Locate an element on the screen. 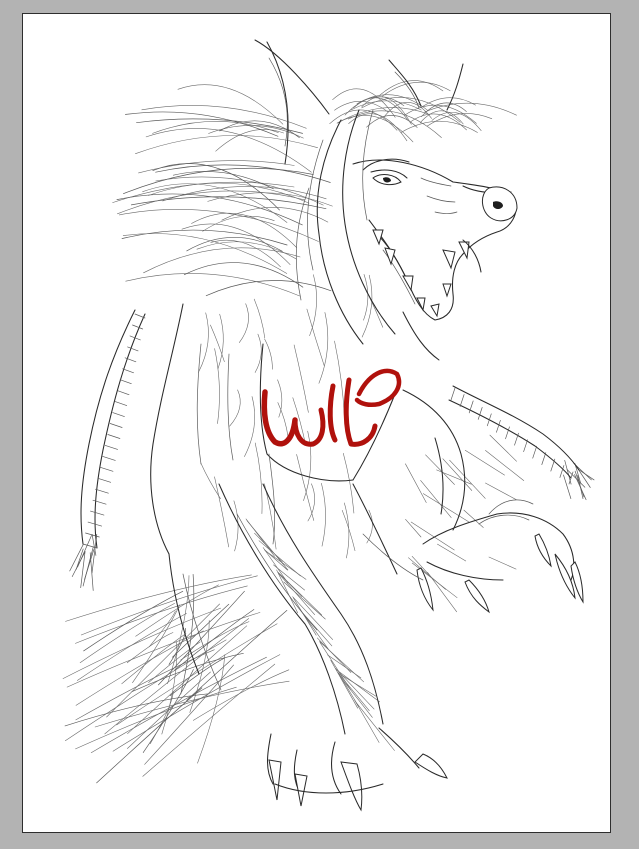 This screenshot has height=849, width=639. torso is located at coordinates (273, 429).